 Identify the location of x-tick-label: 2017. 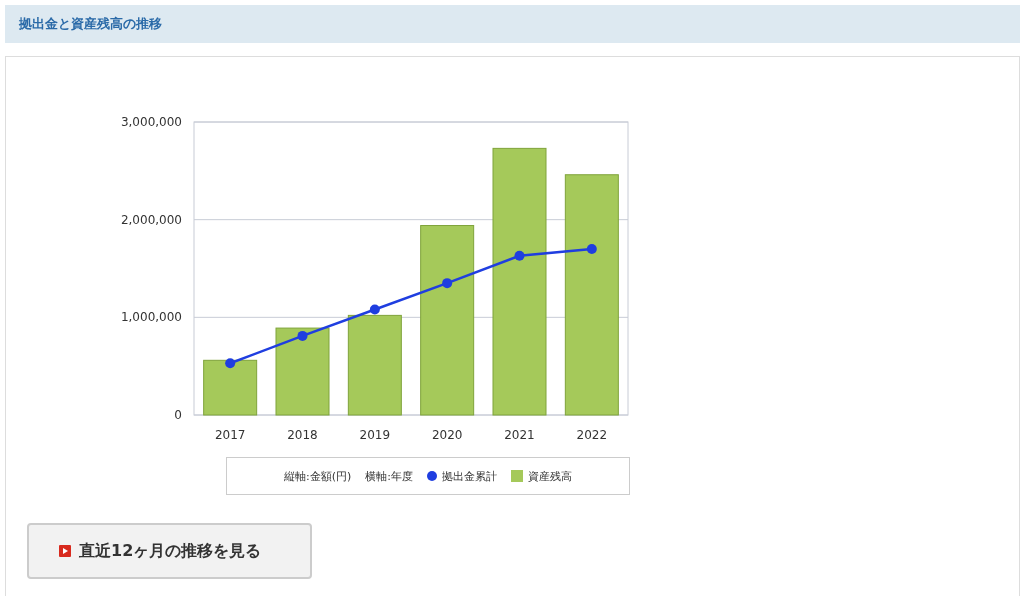
(230, 435).